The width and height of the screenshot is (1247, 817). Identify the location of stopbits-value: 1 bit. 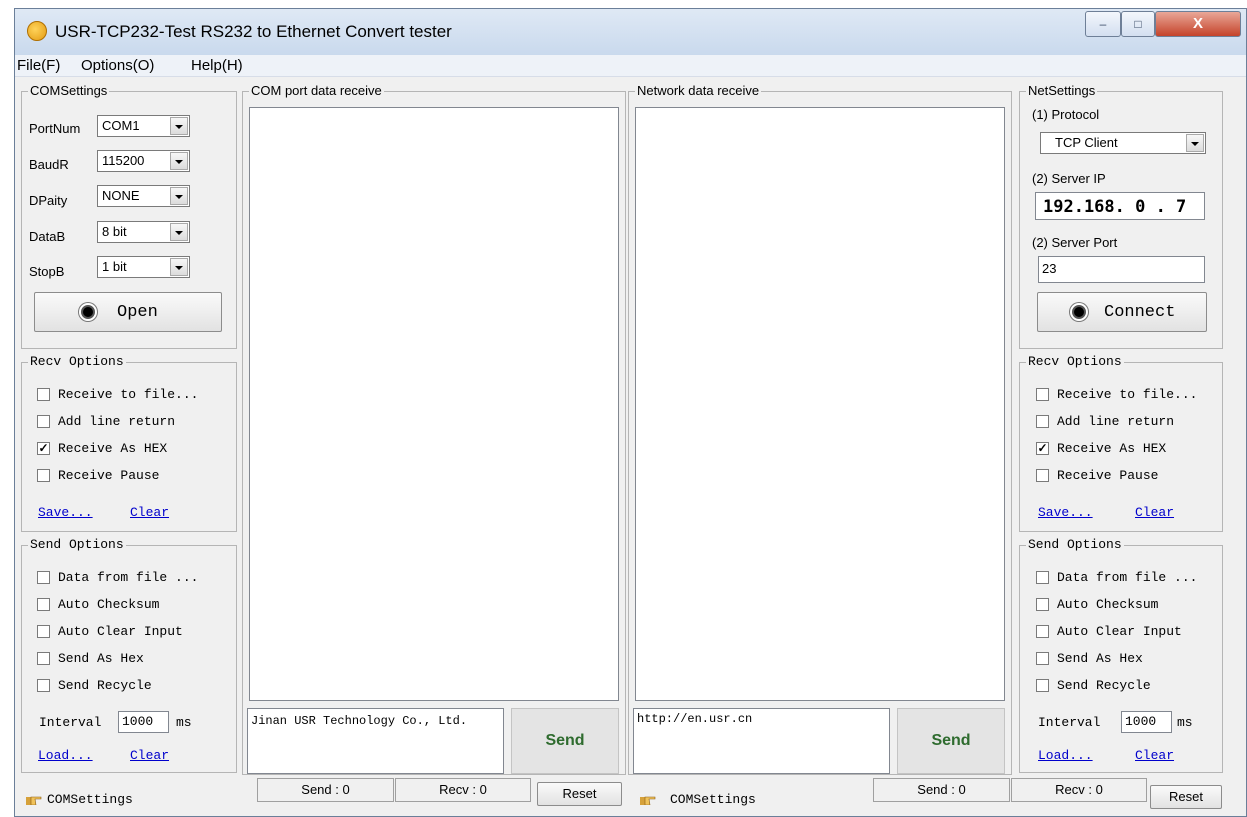
(114, 266).